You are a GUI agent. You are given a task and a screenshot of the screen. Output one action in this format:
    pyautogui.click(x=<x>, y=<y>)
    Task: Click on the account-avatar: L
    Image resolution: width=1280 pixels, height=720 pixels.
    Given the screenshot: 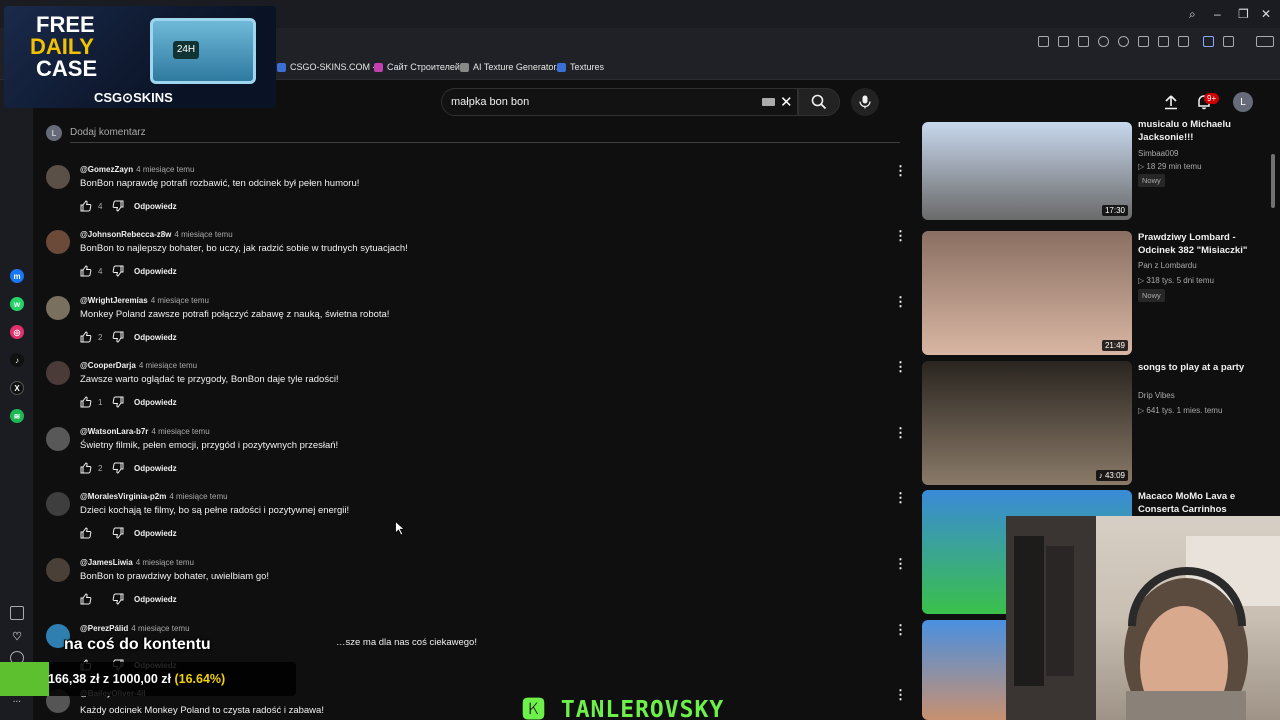 What is the action you would take?
    pyautogui.click(x=1243, y=102)
    